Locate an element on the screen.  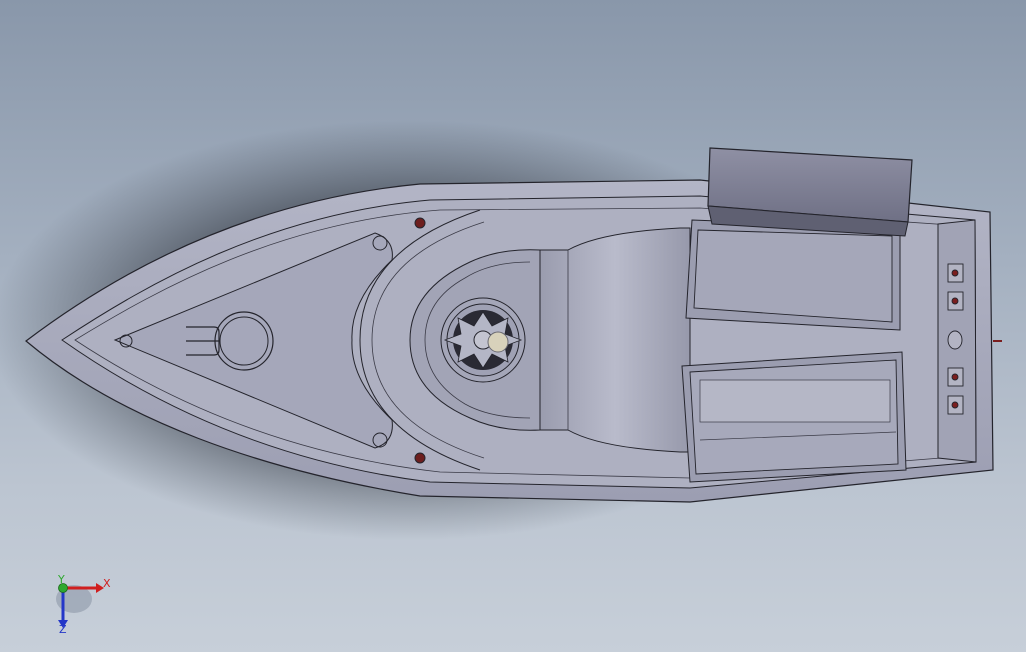
x-axis-label: X is located at coordinates (107, 583).